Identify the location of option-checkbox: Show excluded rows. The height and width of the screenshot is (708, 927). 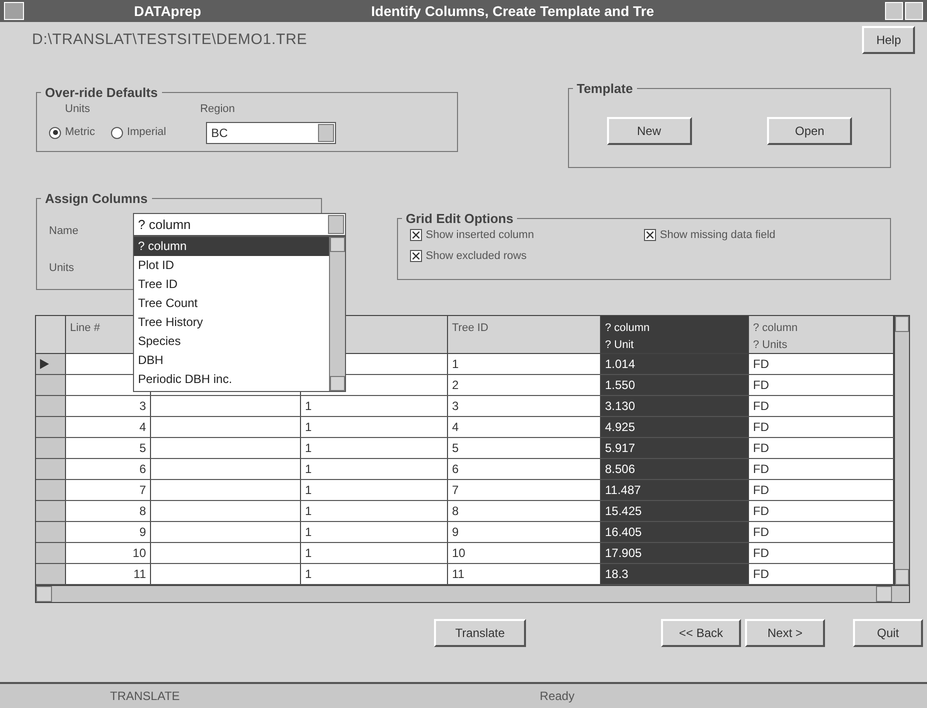
(644, 256).